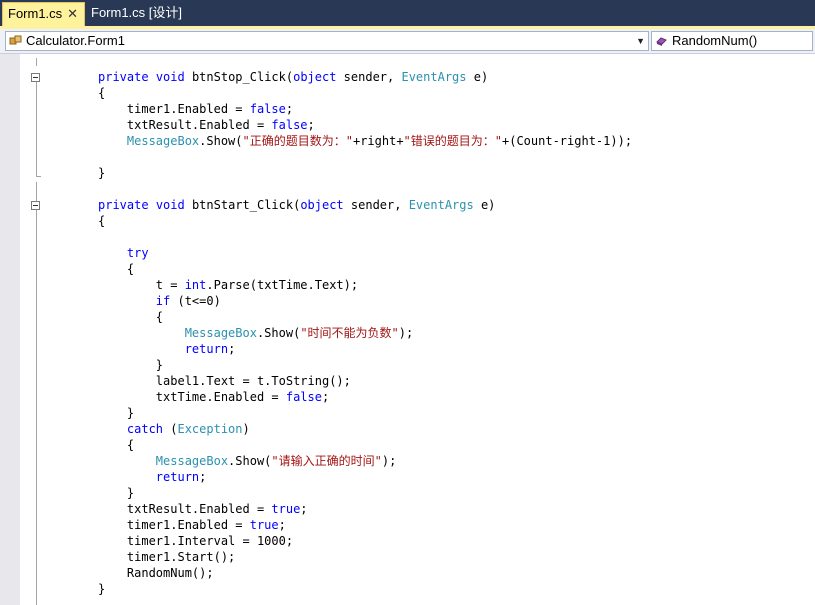  Describe the element at coordinates (195, 285) in the screenshot. I see `keyword-token: int` at that location.